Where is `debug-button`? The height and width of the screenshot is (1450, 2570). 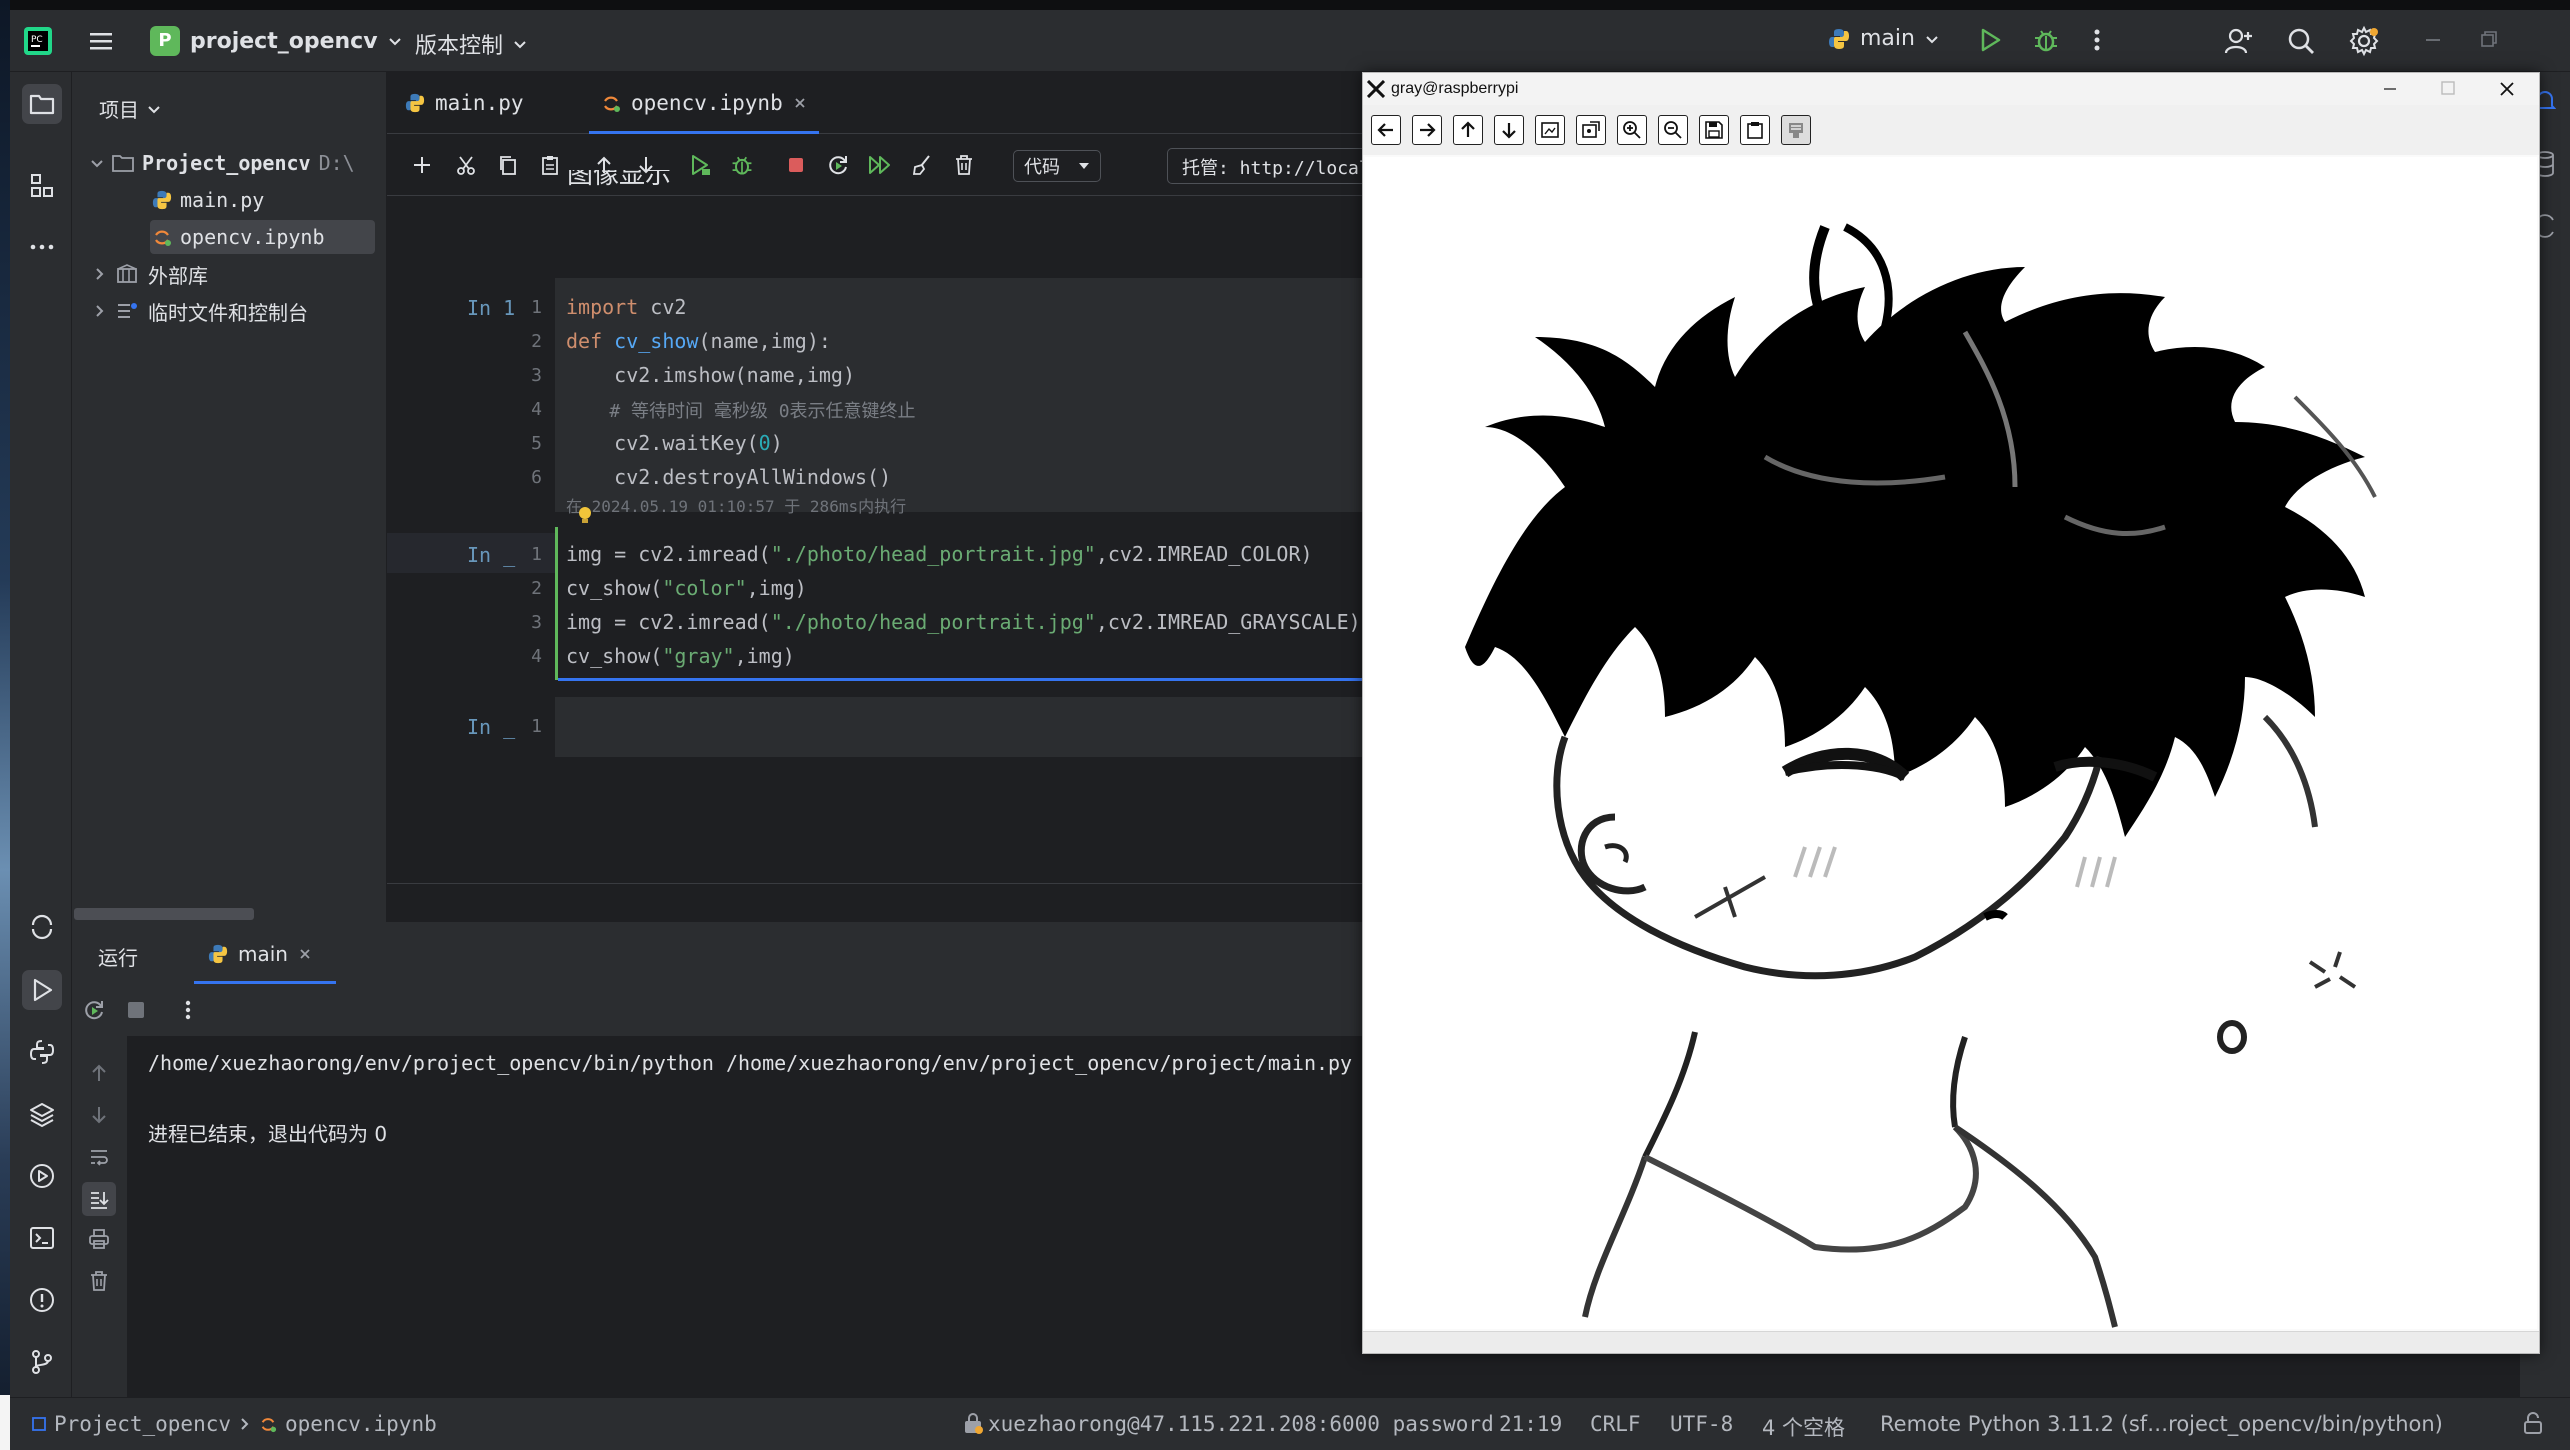 debug-button is located at coordinates (2046, 40).